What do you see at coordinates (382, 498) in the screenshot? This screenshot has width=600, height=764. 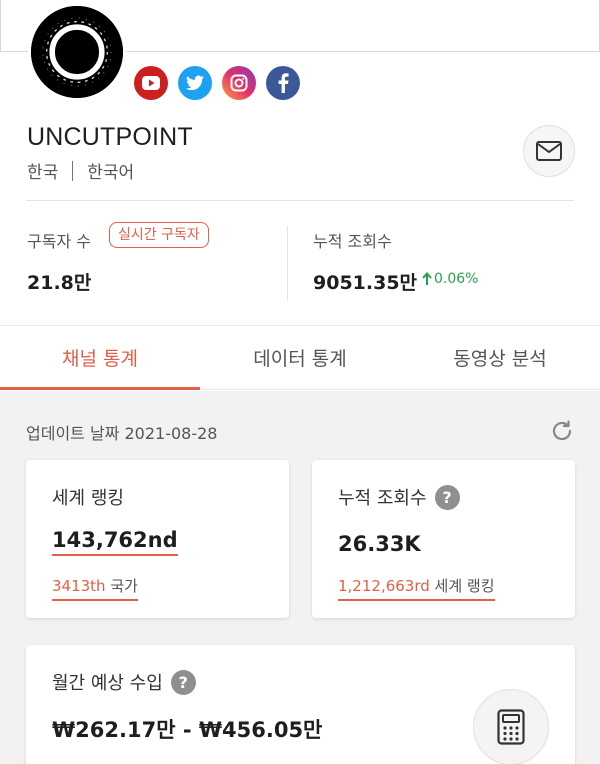 I see `views-card-title-text: 누적 조회수` at bounding box center [382, 498].